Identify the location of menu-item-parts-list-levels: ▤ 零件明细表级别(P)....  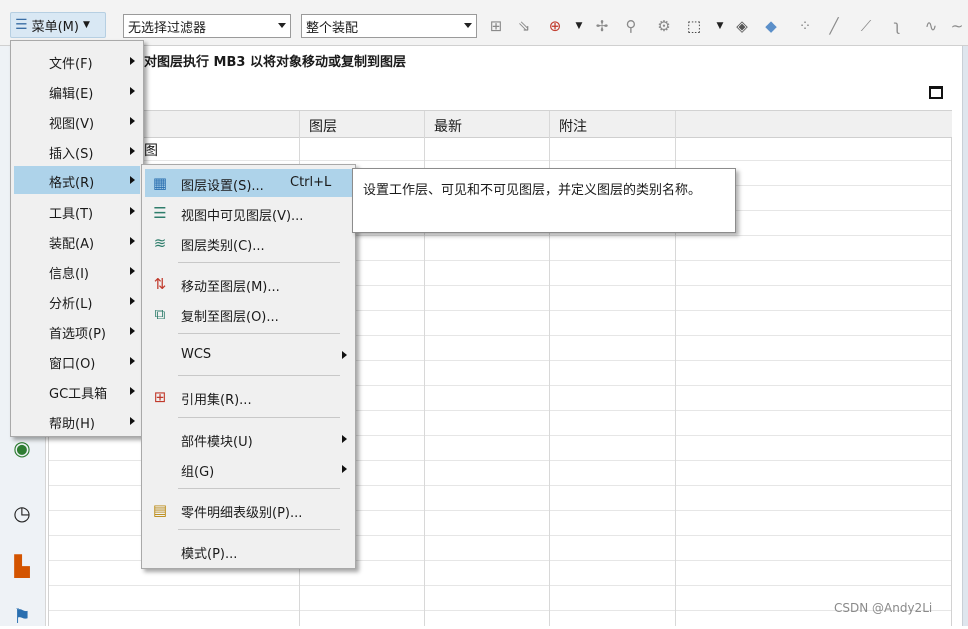
(248, 510).